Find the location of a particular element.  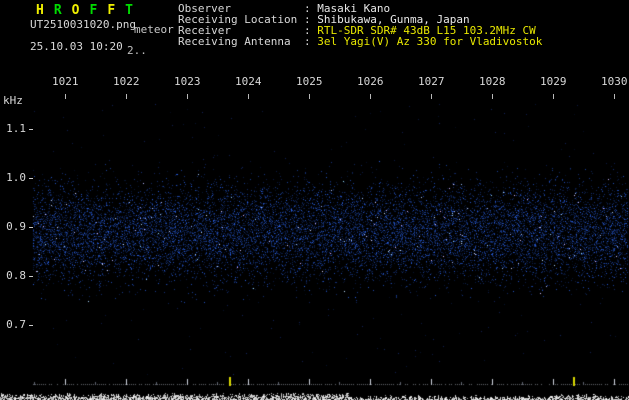

frequency-label: 0.8 is located at coordinates (16, 275).